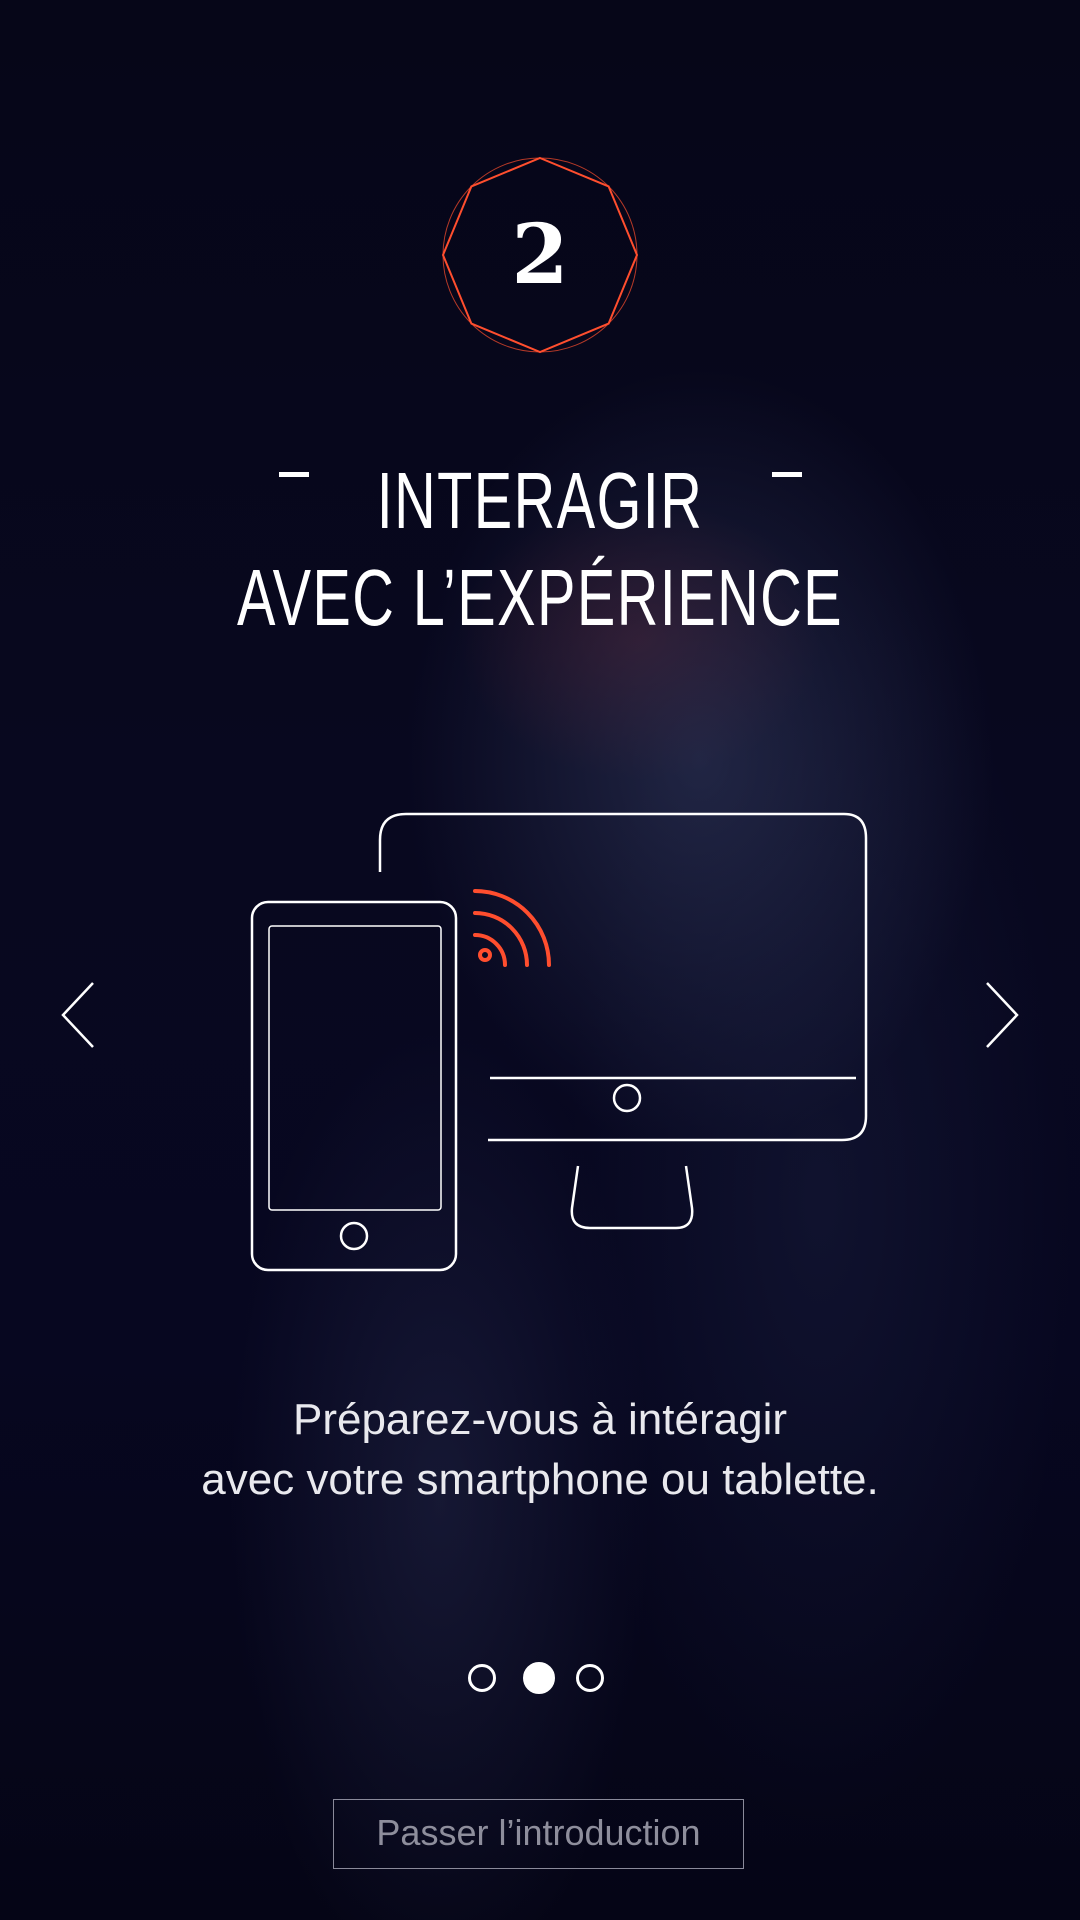 The image size is (1080, 1920). I want to click on title-line-2: AVEC L’EXPÉRIENCE, so click(540, 597).